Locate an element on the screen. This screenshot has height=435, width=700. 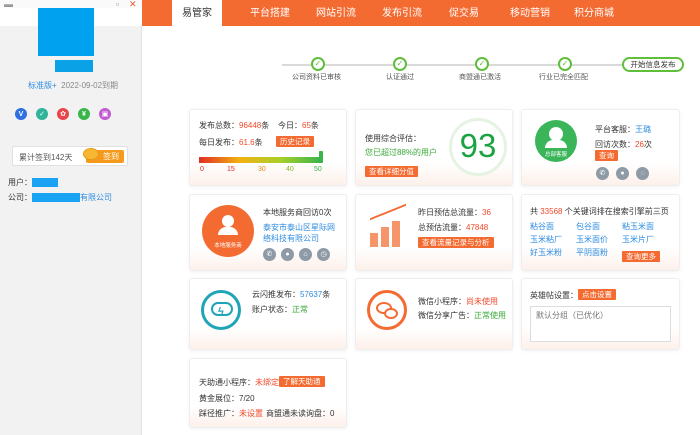
keyword-link: 玉米粘厂 is located at coordinates (546, 239).